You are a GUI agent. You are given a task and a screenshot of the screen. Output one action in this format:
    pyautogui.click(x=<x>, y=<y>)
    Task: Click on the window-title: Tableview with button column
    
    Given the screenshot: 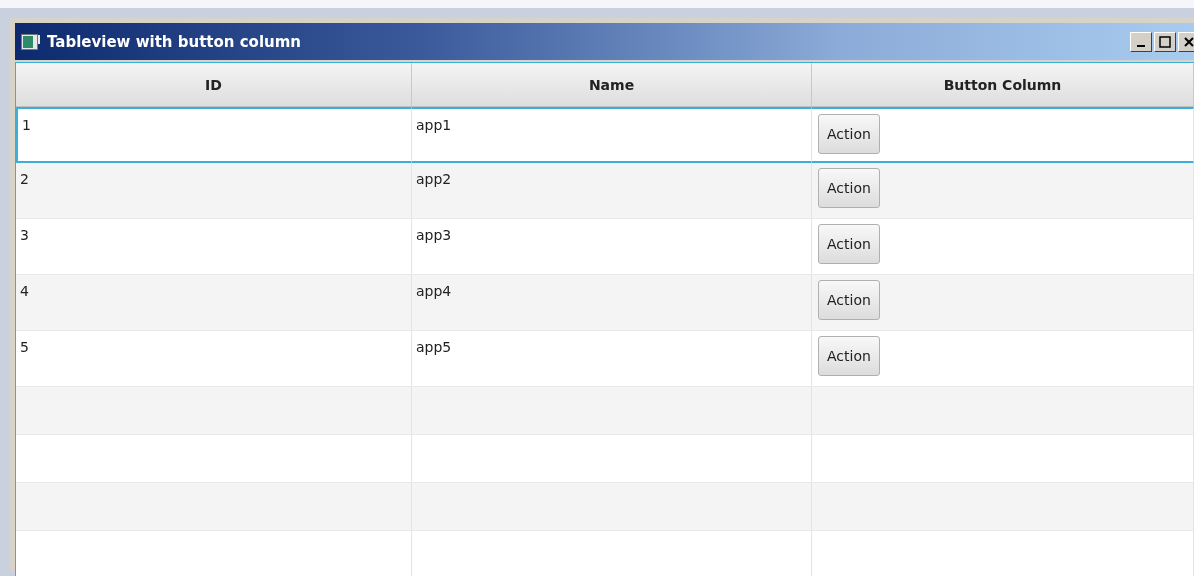 What is the action you would take?
    pyautogui.click(x=174, y=41)
    